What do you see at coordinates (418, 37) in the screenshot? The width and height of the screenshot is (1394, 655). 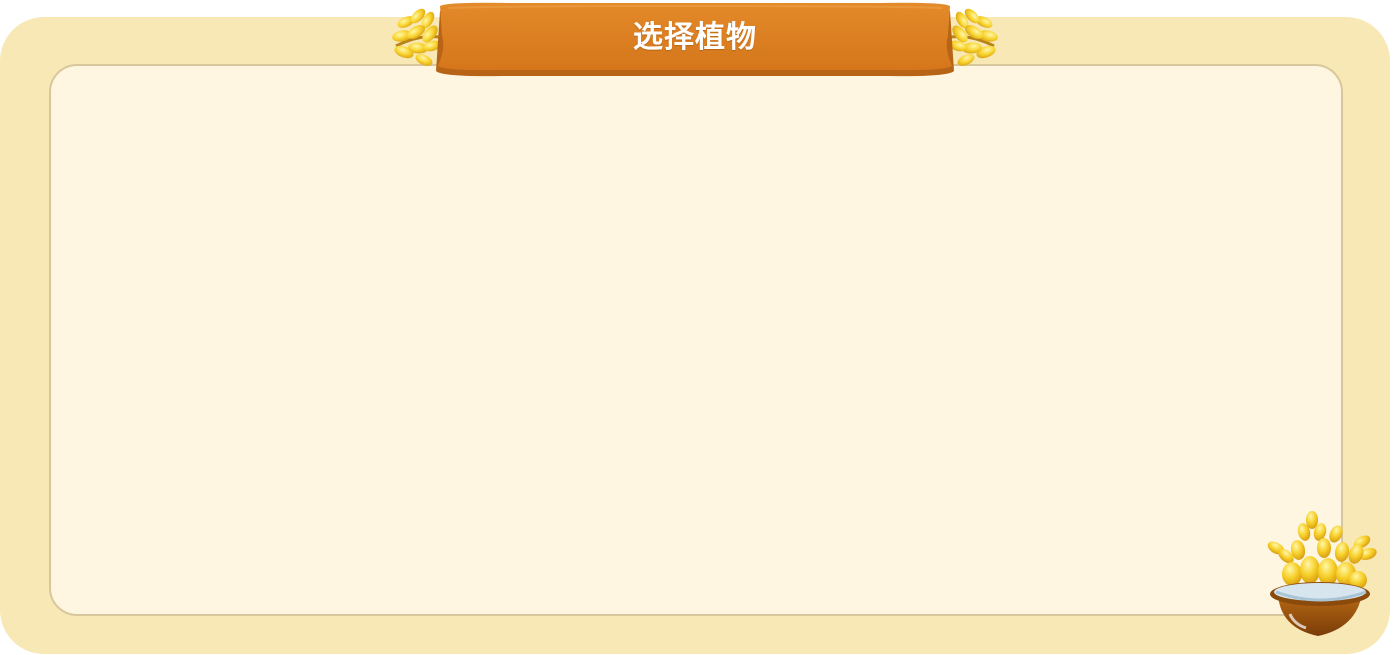 I see `left-wheat-icon` at bounding box center [418, 37].